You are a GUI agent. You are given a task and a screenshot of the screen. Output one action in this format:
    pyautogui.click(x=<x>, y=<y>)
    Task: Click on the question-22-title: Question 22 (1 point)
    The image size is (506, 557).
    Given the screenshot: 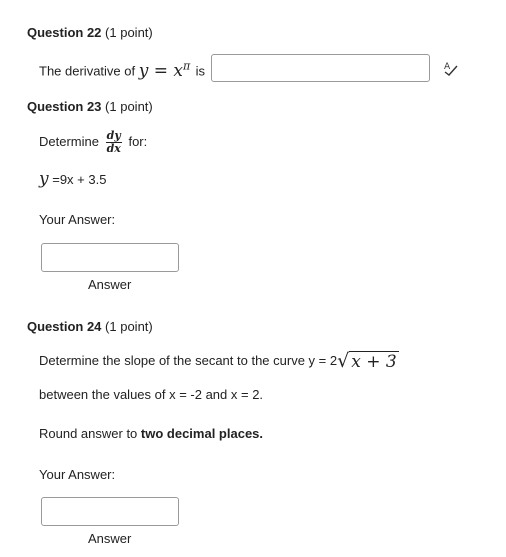 What is the action you would take?
    pyautogui.click(x=90, y=32)
    